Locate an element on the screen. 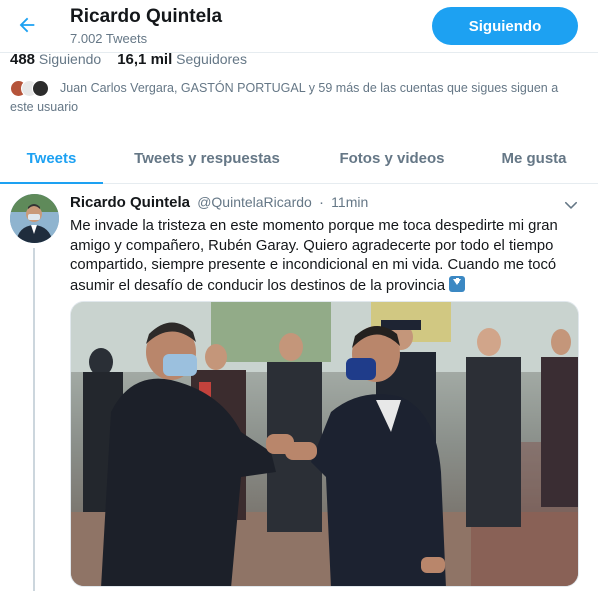  known-followers-avatars is located at coordinates (31, 89).